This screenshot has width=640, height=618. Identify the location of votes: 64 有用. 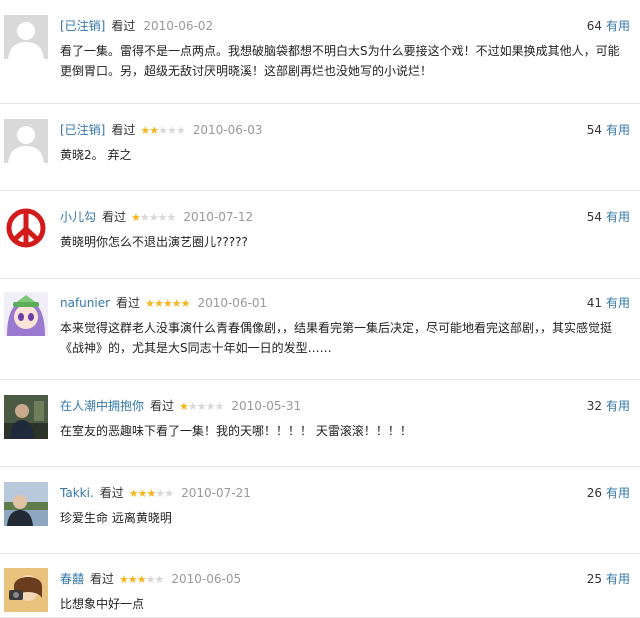
(608, 26).